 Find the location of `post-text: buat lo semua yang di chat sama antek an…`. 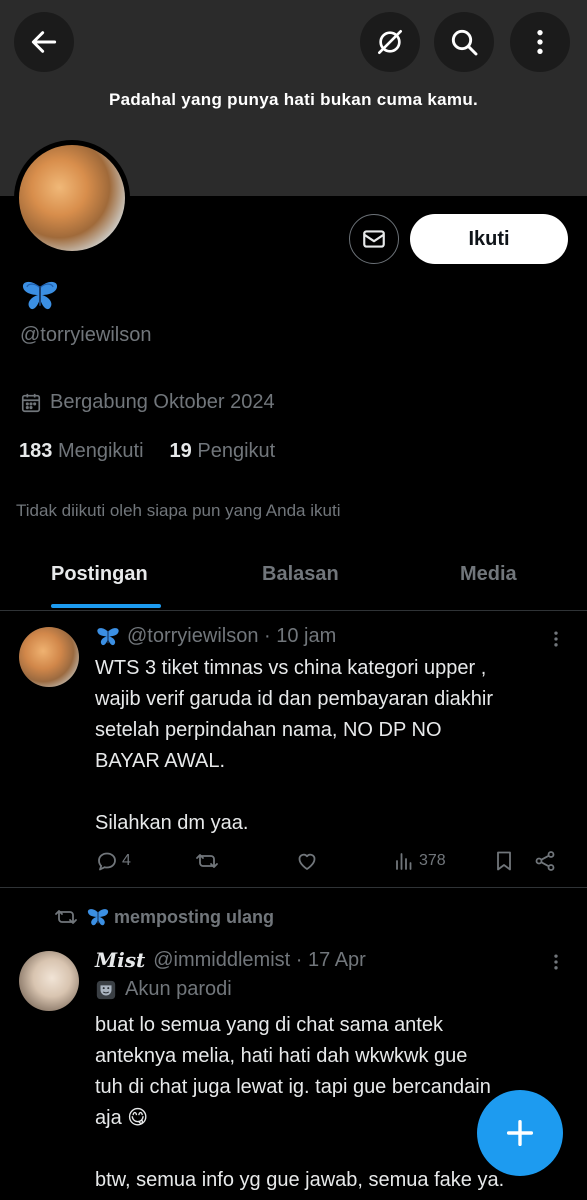

post-text: buat lo semua yang di chat sama antek an… is located at coordinates (300, 1102).